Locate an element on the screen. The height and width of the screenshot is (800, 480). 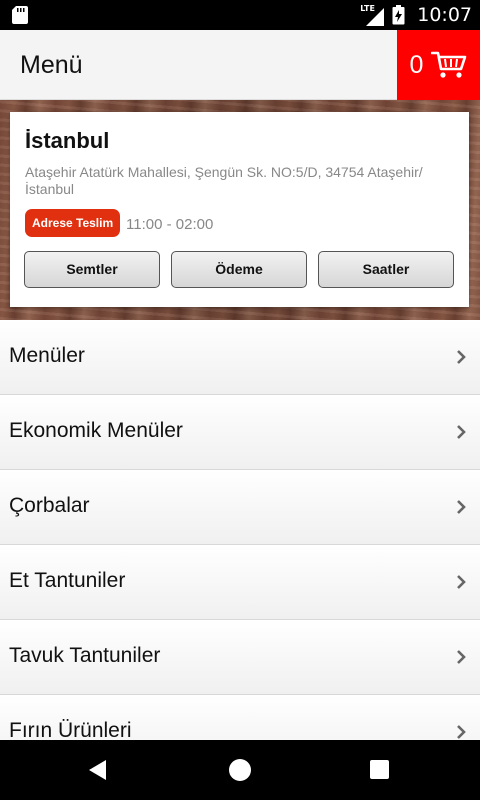
menu-item-label: Fırın Ürünleri is located at coordinates (70, 729).